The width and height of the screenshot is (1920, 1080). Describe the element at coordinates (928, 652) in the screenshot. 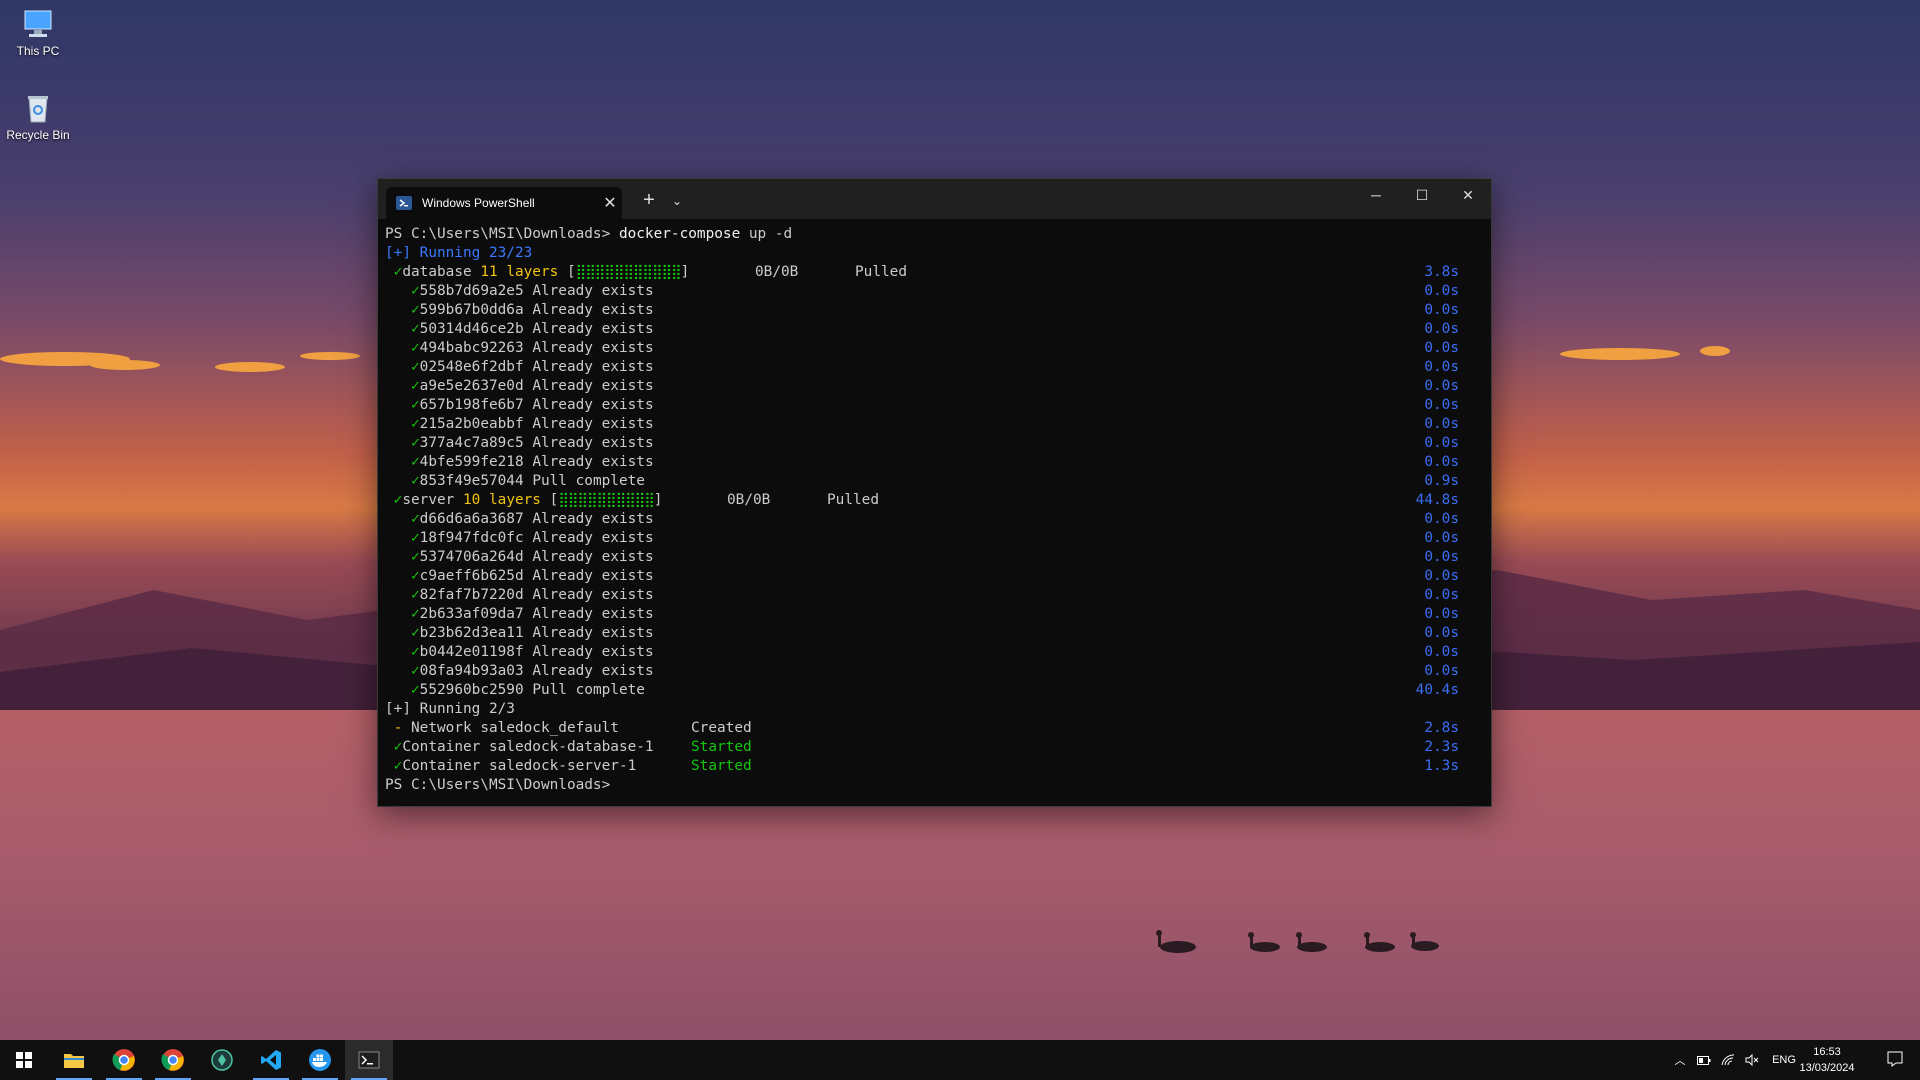

I see `layer-line: ✓b0442e01198f Already exists 0.0s` at that location.